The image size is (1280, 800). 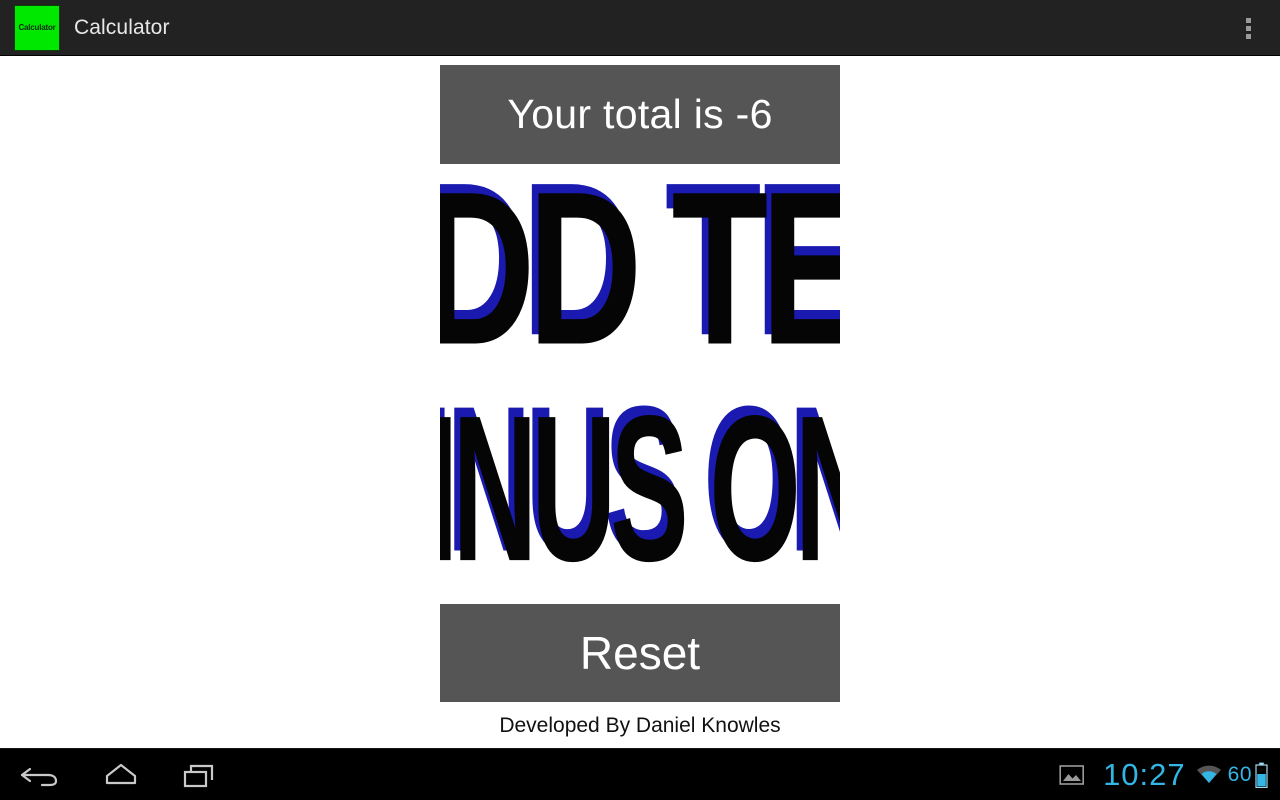 I want to click on back-arrow-icon, so click(x=39, y=777).